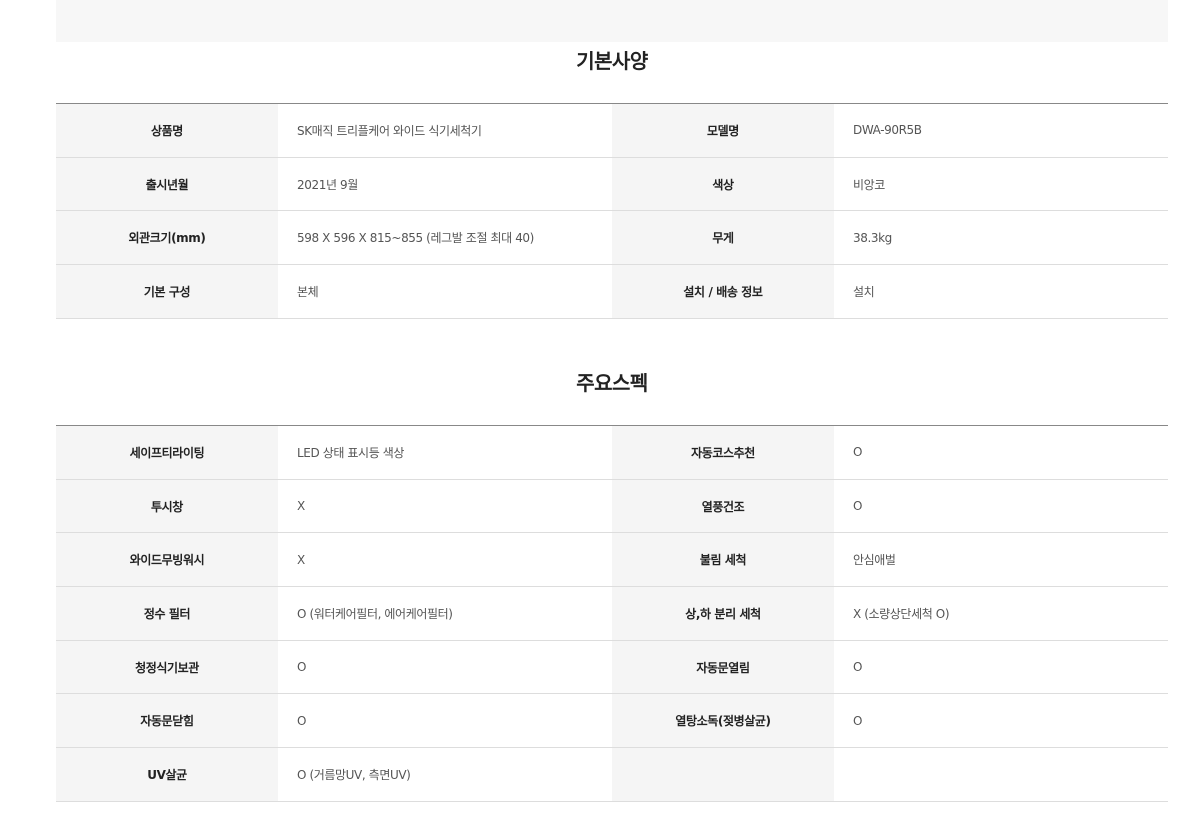 This screenshot has height=829, width=1200. I want to click on spec-value: O (워터케어필터, 에어케어필터), so click(375, 613).